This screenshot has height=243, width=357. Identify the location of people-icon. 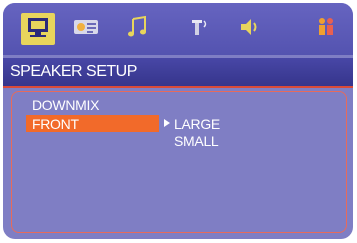
(326, 29).